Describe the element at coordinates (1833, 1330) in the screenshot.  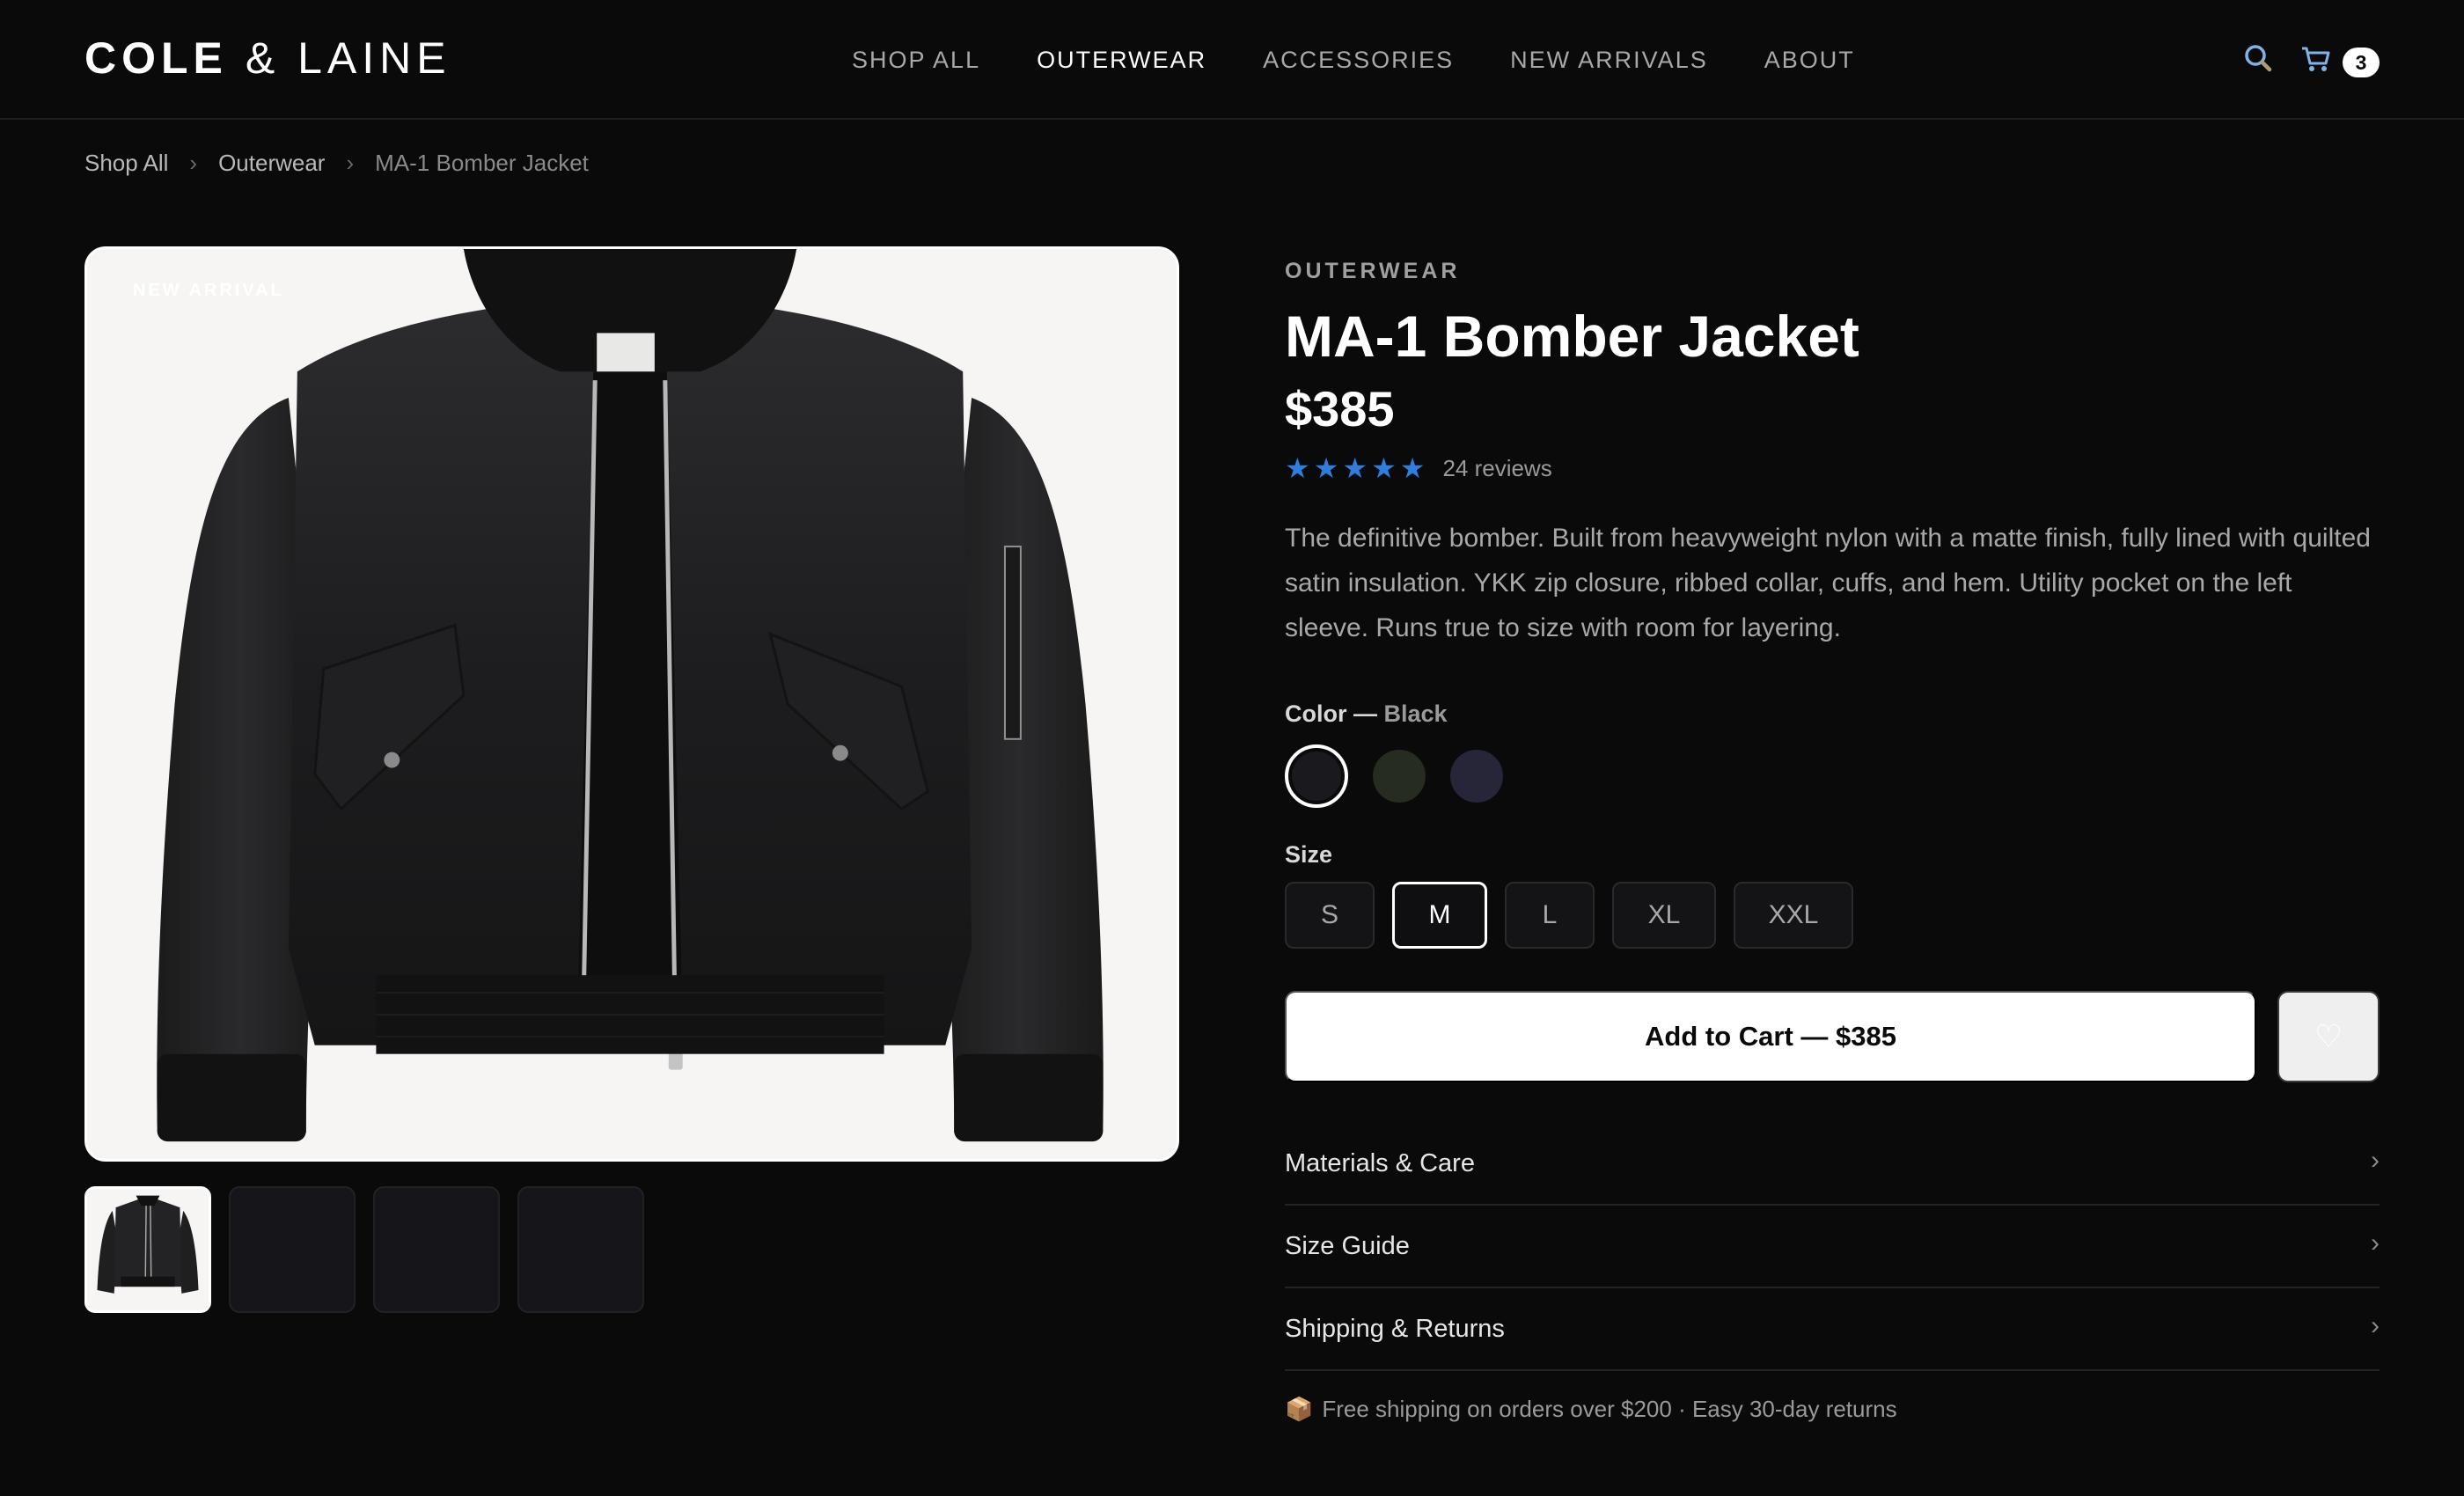
I see `accordion-shipping-returns: Shipping & Returns ›` at that location.